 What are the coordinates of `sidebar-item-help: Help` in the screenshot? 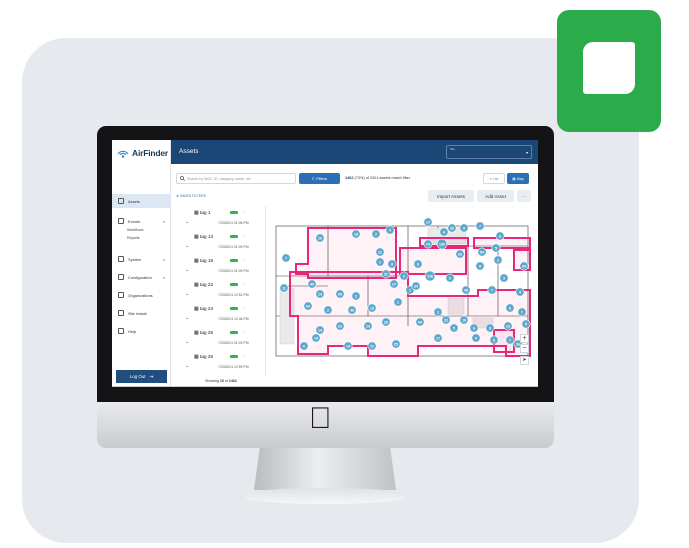 It's located at (141, 331).